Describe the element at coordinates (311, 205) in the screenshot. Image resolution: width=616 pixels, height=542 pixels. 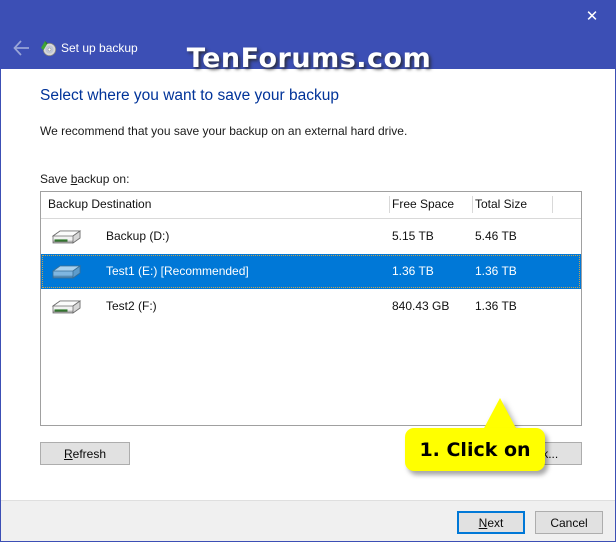
I see `table-header-row: Backup Destination Free Space Total Size` at that location.